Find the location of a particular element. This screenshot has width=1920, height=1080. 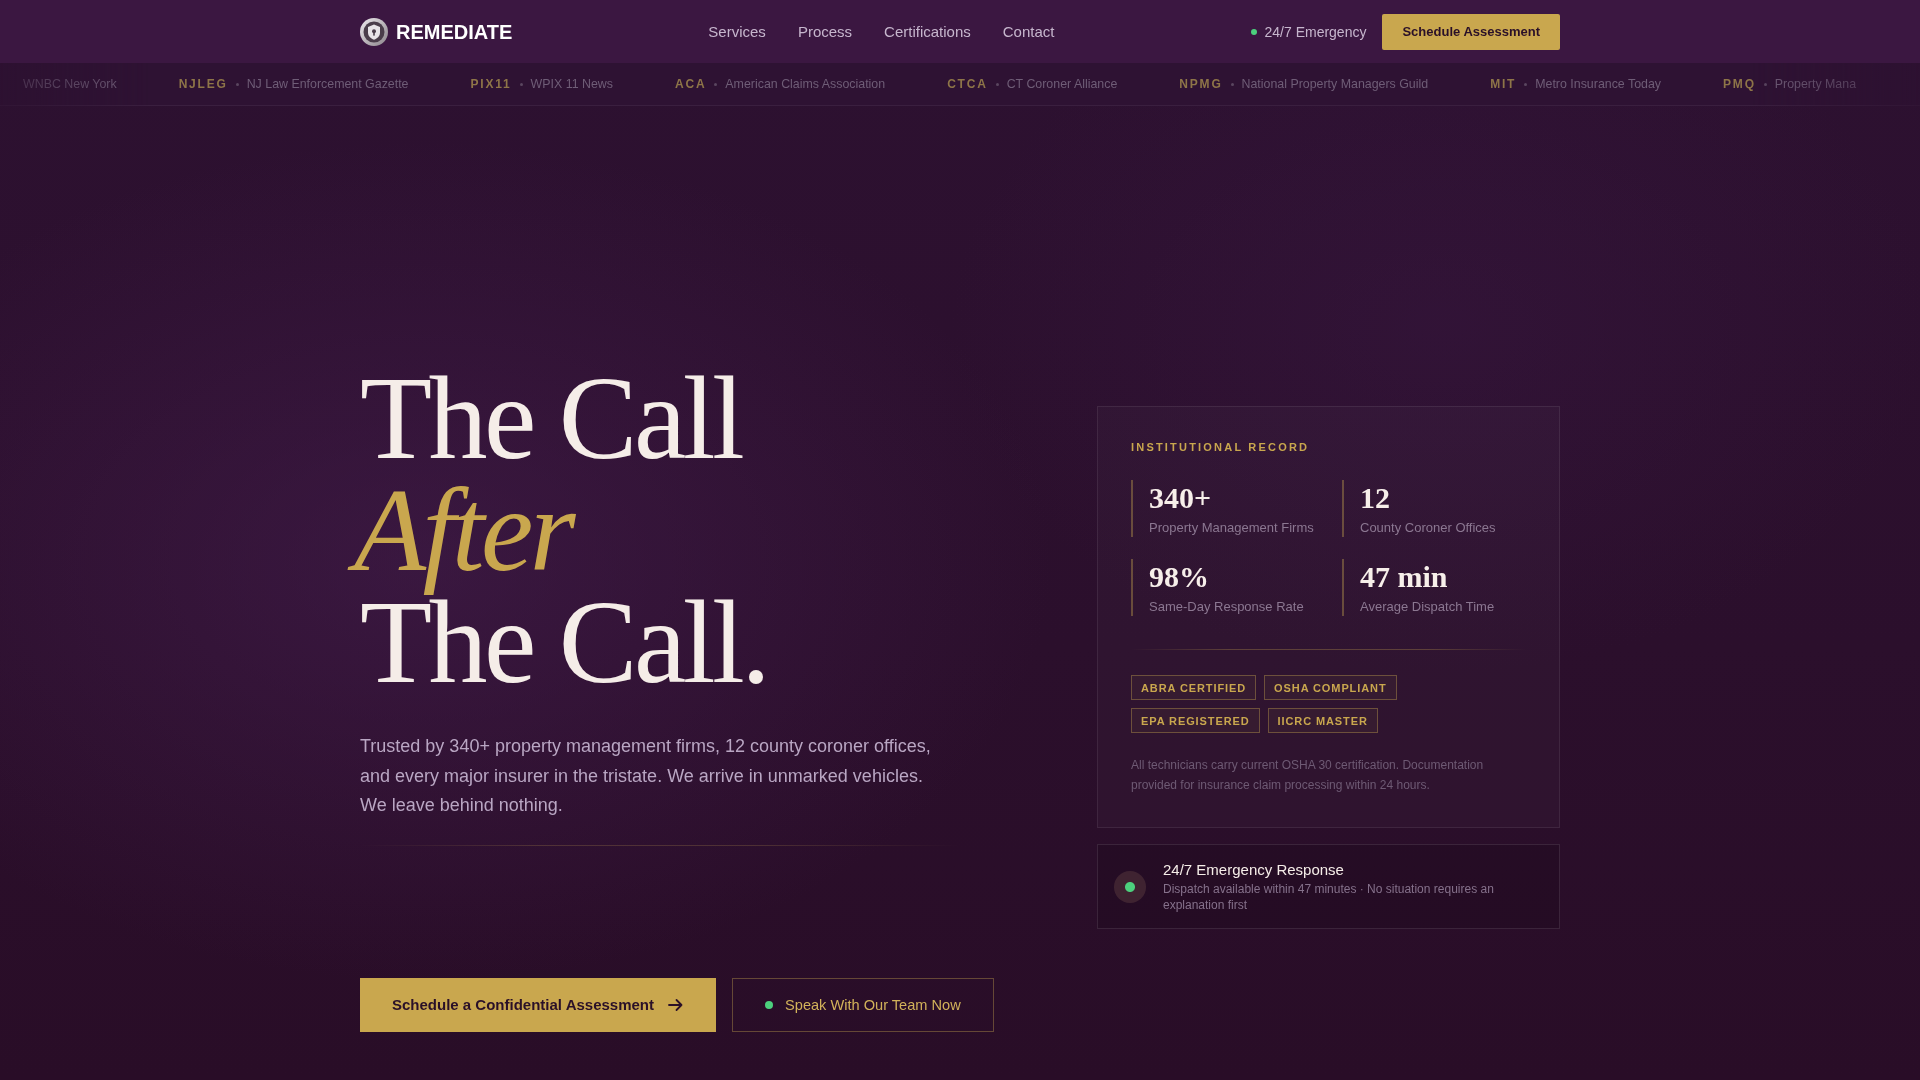

certification-badge: OSHA COMPLIANT is located at coordinates (1330, 687).